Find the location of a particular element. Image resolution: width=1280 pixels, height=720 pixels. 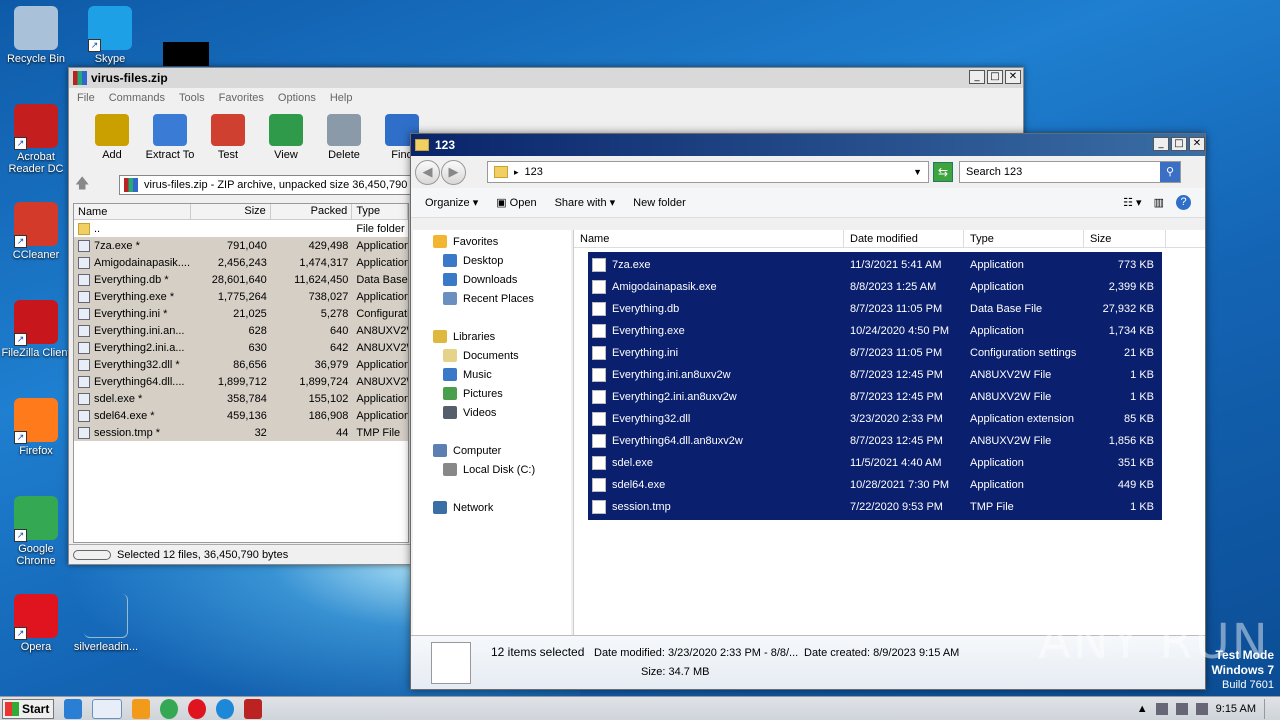

tray-expand-icon: ▲ is located at coordinates (1142, 709).